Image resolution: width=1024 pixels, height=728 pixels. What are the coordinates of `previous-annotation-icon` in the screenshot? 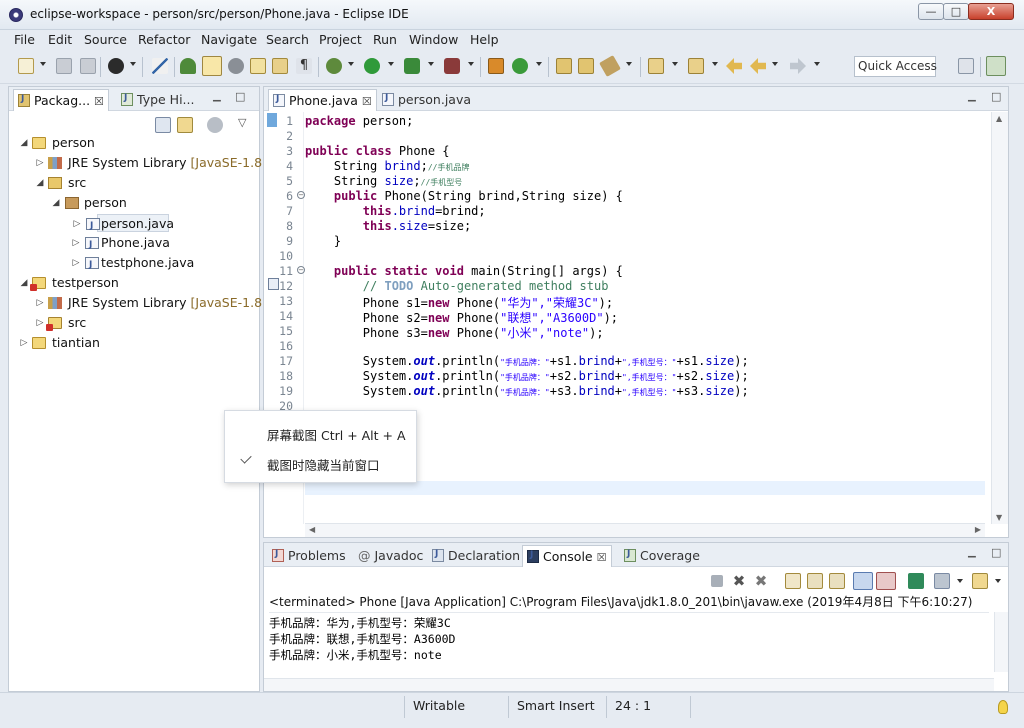 It's located at (696, 66).